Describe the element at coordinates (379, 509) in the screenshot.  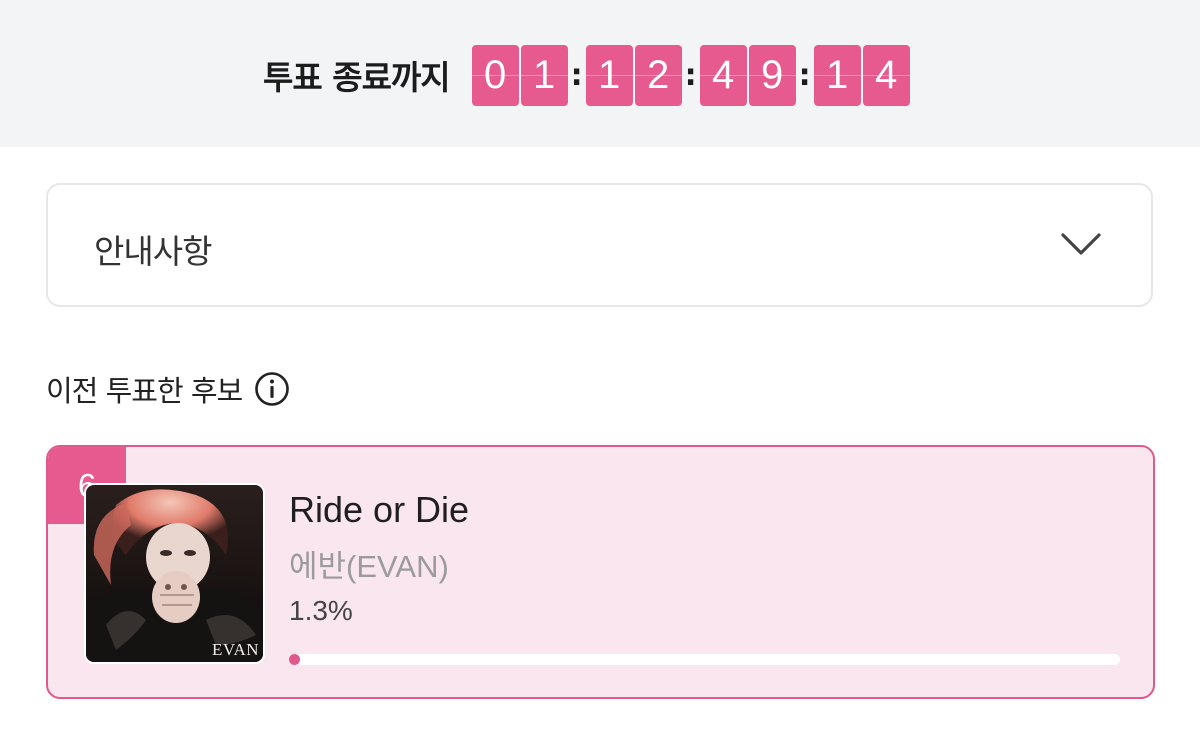
I see `song-title: Ride or Die` at that location.